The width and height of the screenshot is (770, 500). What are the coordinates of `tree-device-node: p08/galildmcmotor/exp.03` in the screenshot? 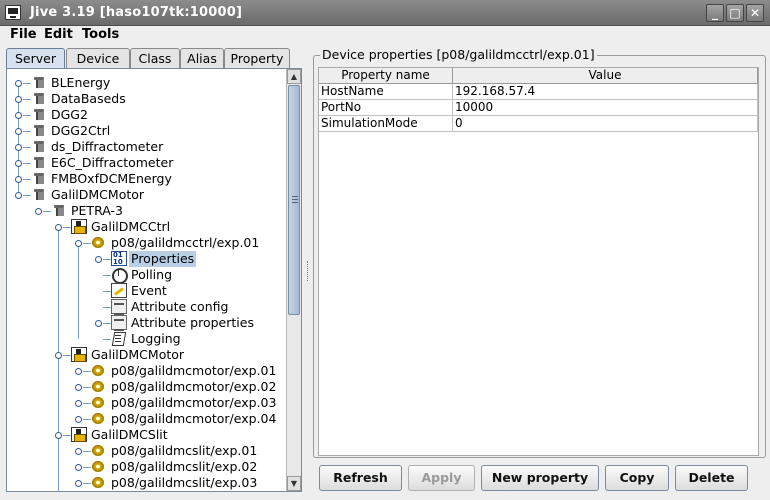 It's located at (147, 403).